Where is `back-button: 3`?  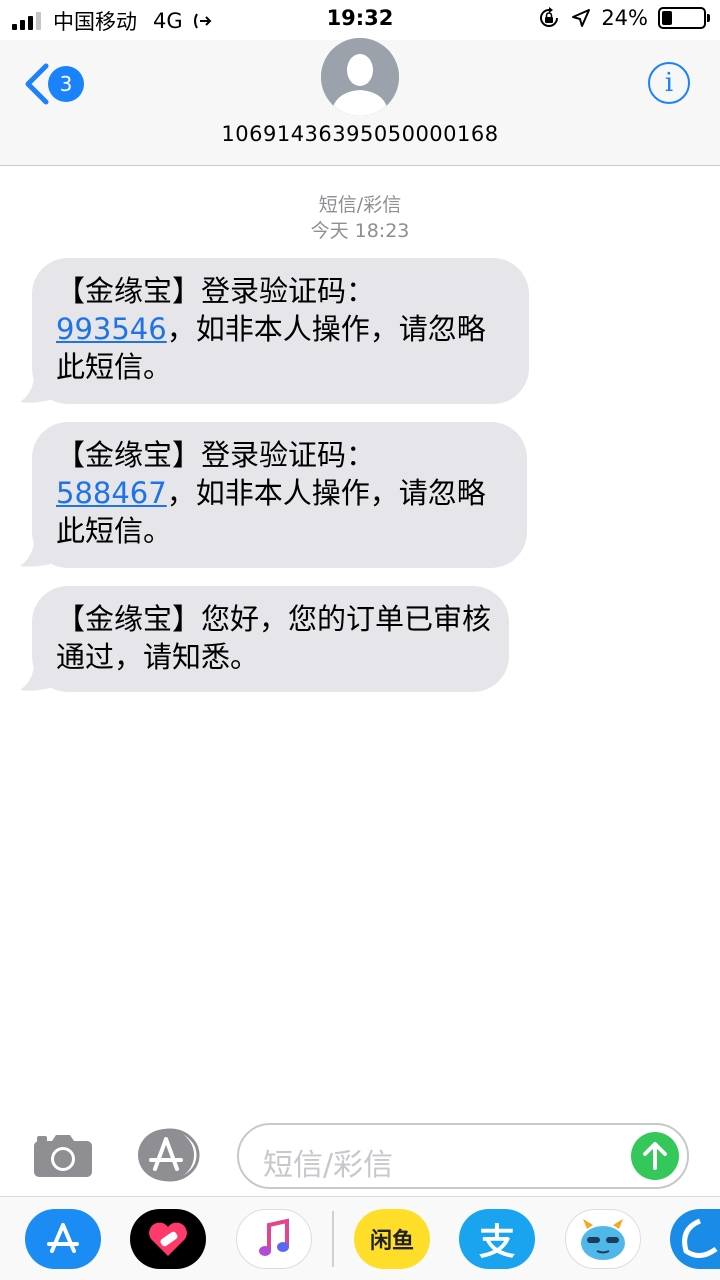
back-button: 3 is located at coordinates (53, 84).